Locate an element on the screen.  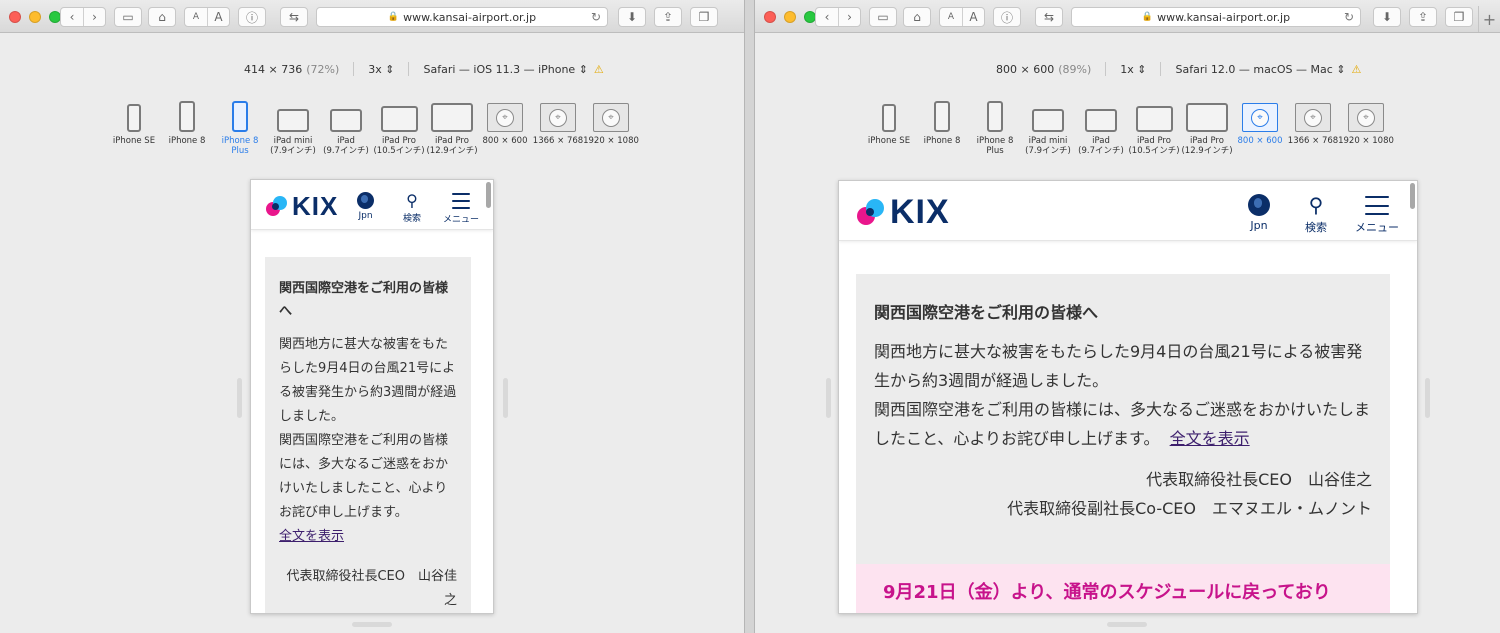
signature-ceo: 代表取締役社長CEO 山谷佳之 is located at coordinates (1259, 479).